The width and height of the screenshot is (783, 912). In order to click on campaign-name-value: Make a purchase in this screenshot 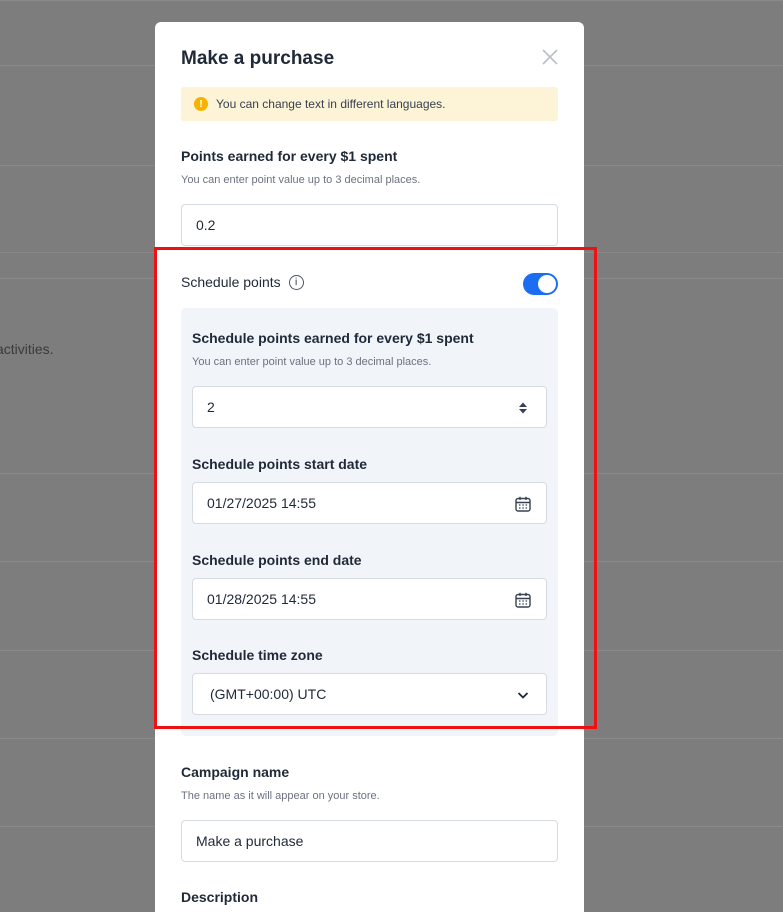, I will do `click(250, 841)`.